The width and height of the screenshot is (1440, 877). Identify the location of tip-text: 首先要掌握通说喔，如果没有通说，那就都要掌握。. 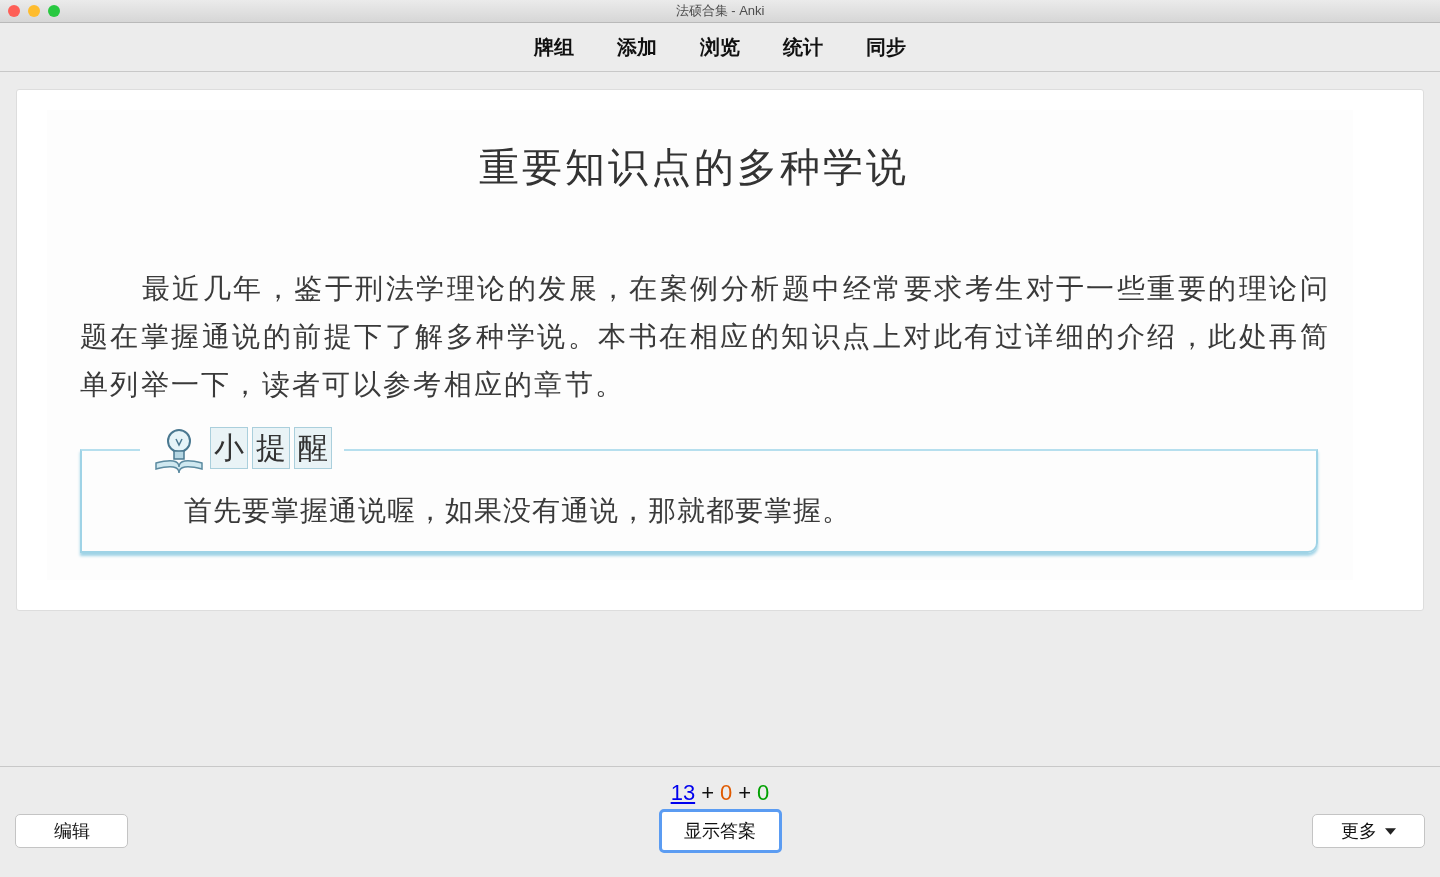
(517, 511).